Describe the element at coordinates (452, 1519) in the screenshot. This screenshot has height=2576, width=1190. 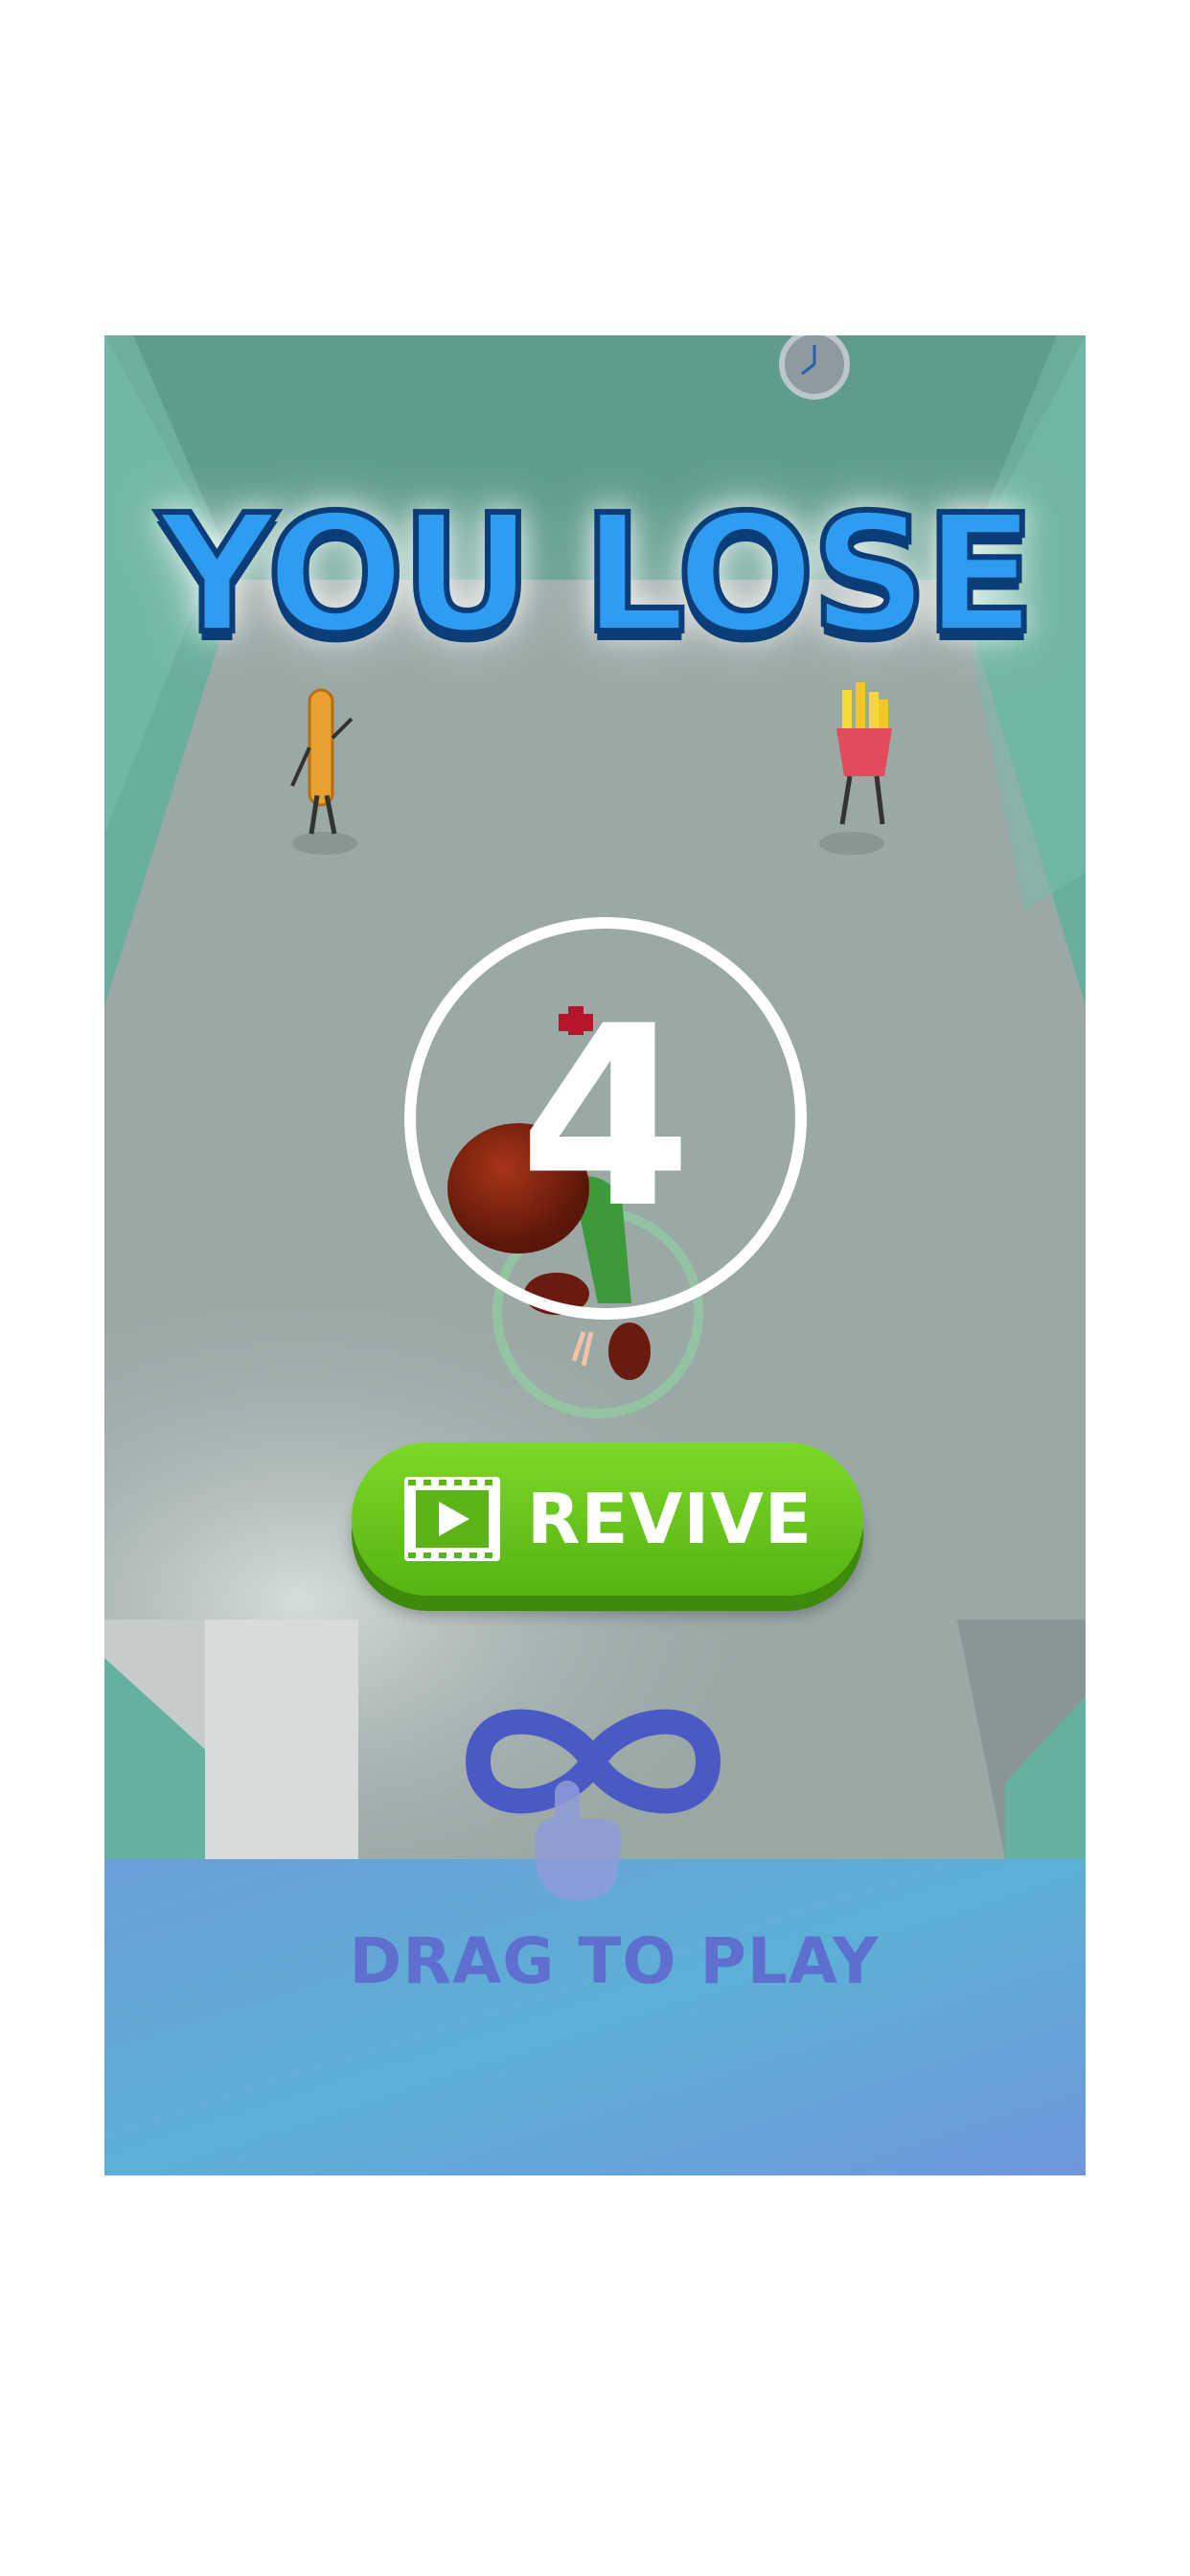
I see `video-play-icon` at that location.